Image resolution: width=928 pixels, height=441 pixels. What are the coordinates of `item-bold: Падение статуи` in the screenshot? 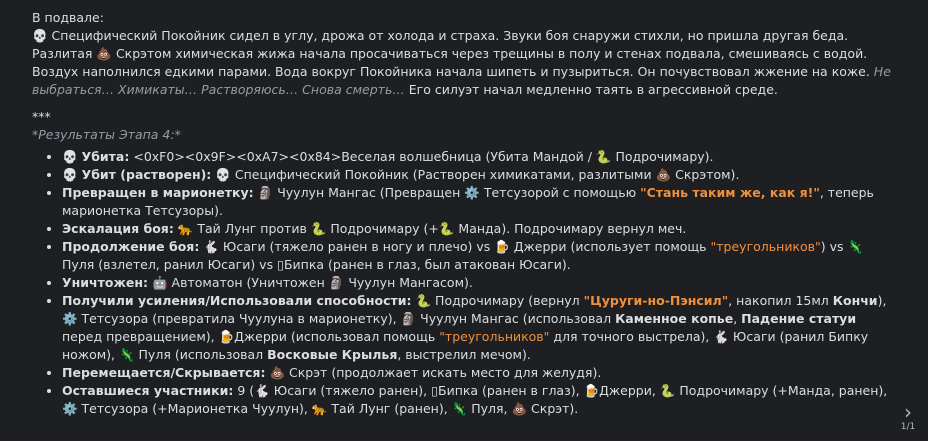 It's located at (799, 318).